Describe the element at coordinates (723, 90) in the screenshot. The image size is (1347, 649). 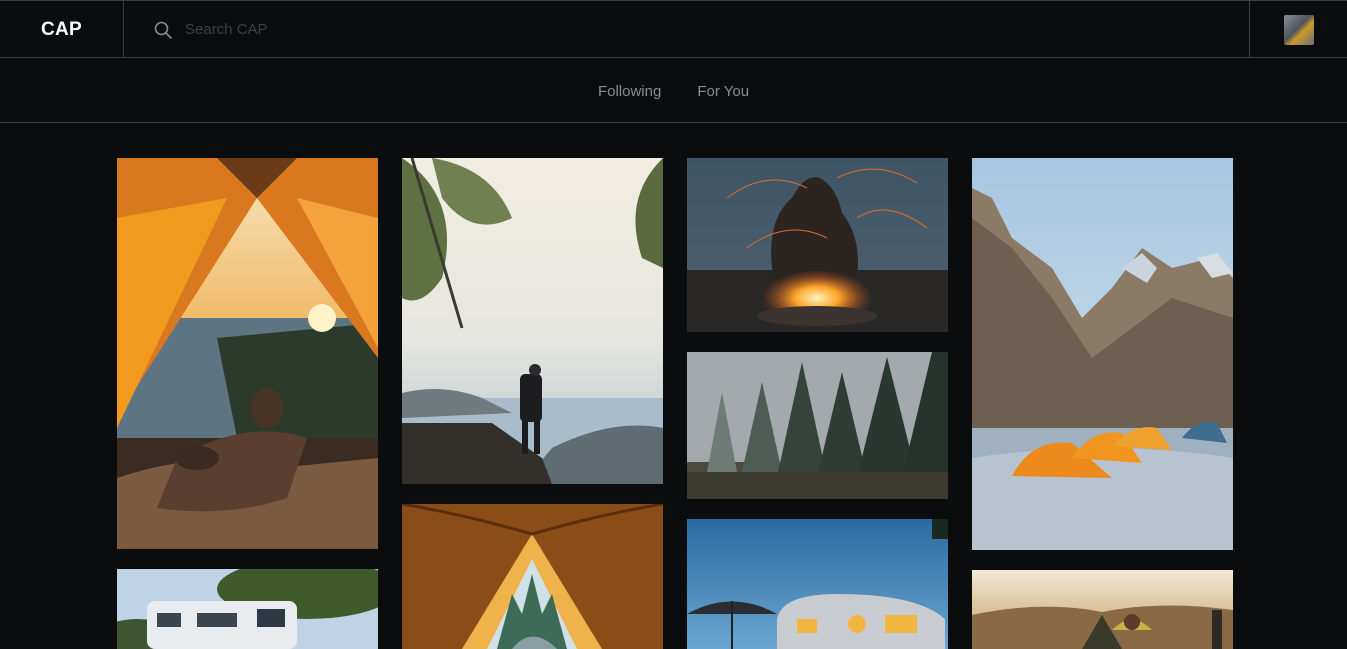
I see `tab-for-you: For You` at that location.